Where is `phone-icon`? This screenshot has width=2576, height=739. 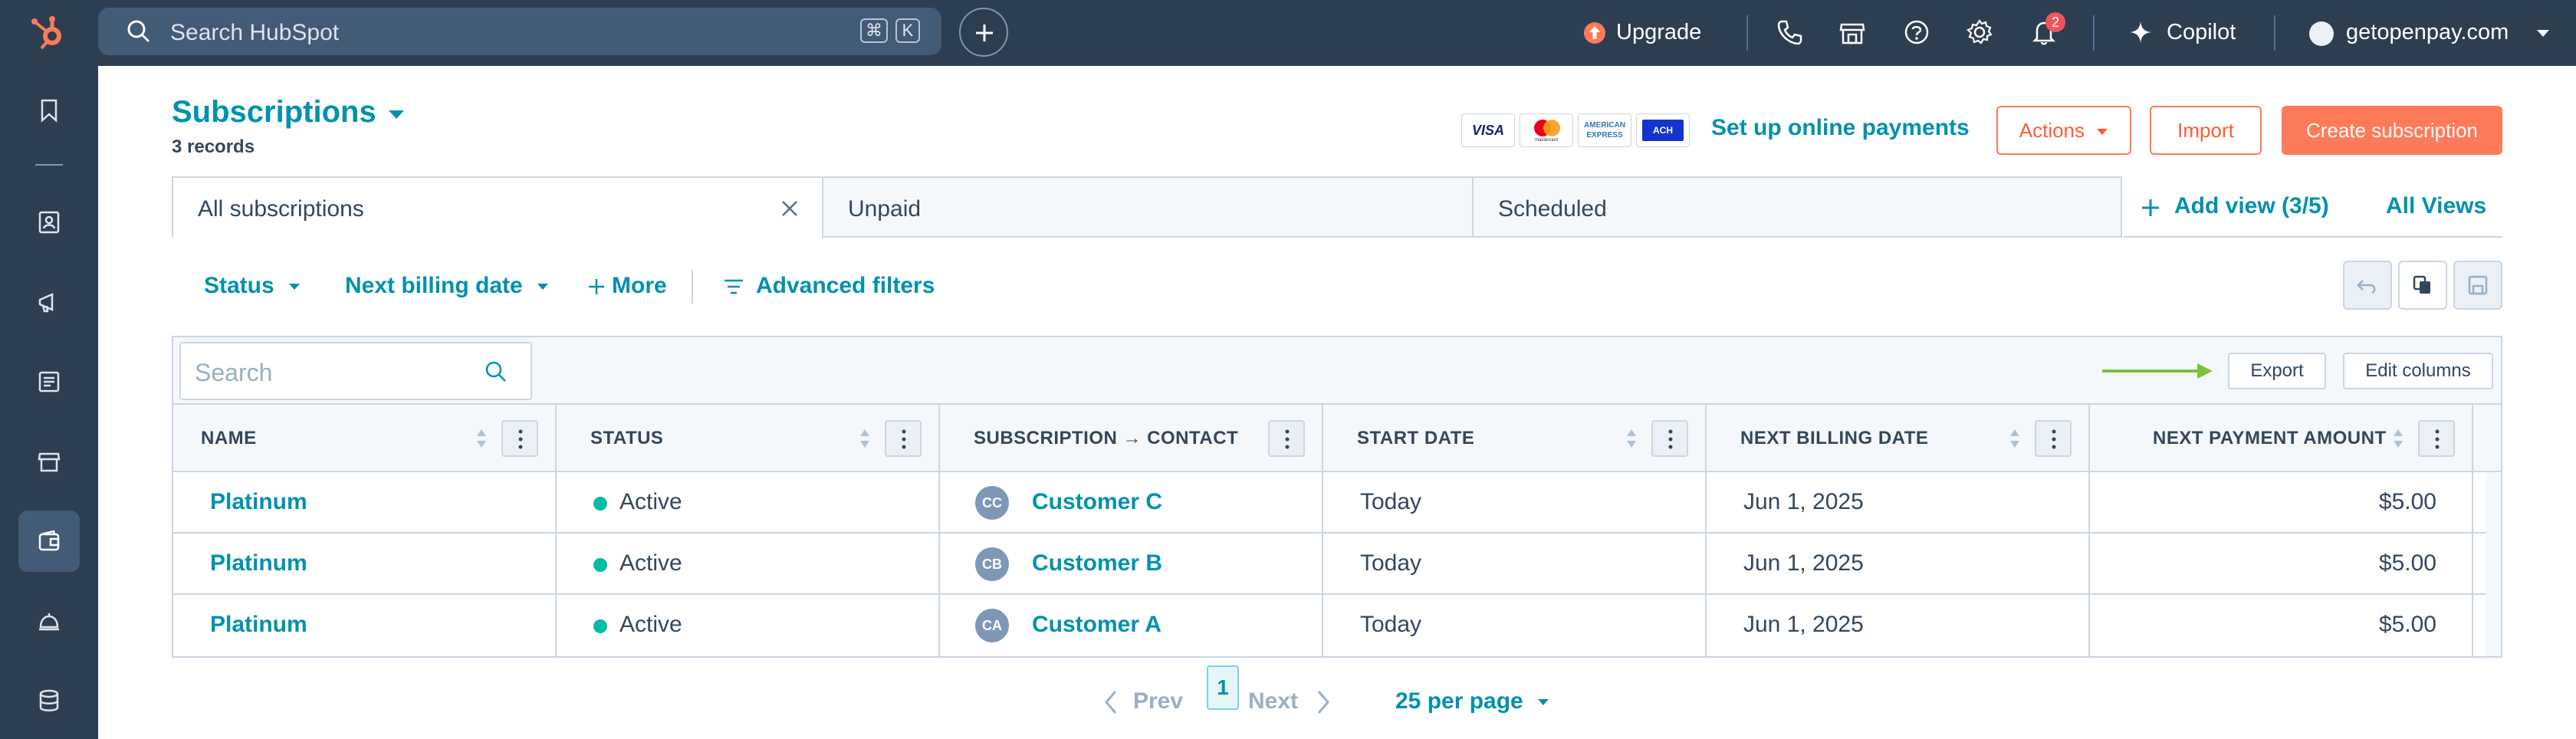 phone-icon is located at coordinates (1789, 32).